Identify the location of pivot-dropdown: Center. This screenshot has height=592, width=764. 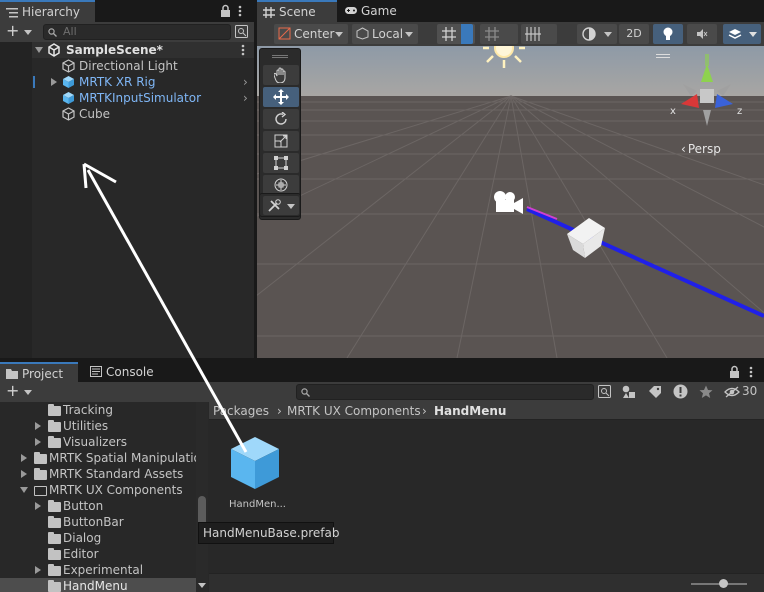
(311, 34).